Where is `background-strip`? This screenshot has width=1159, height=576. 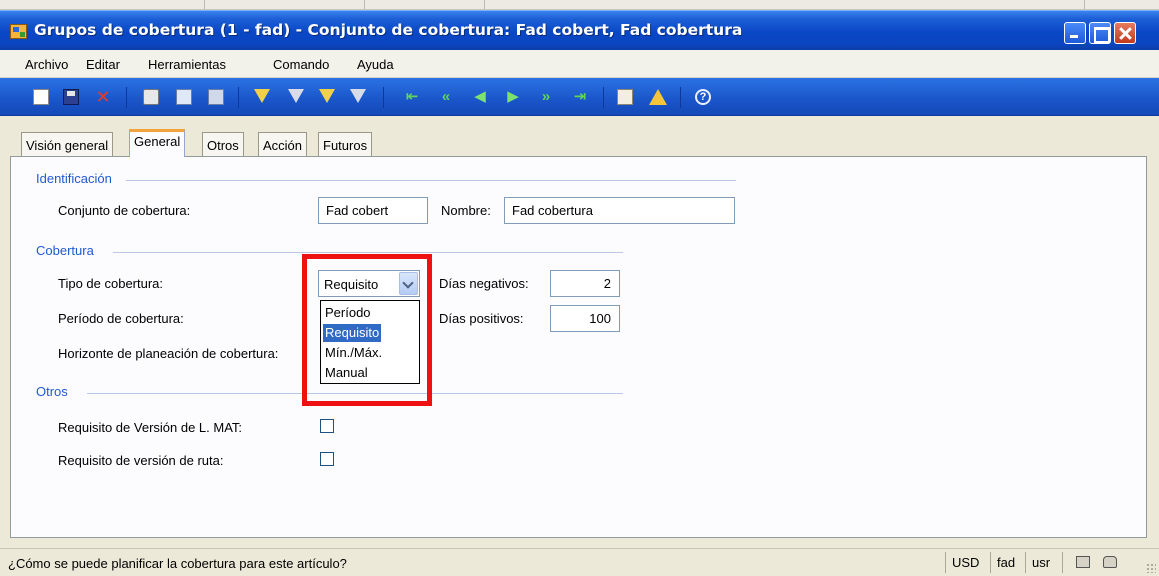 background-strip is located at coordinates (579, 5).